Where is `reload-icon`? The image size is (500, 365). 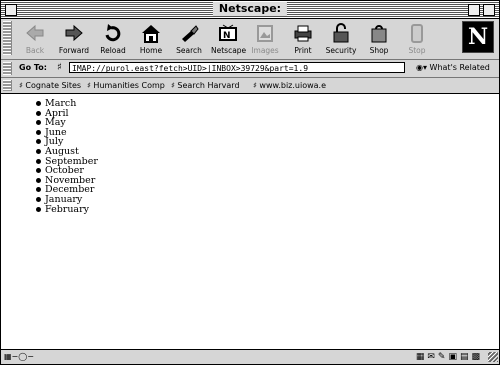
reload-icon is located at coordinates (113, 33).